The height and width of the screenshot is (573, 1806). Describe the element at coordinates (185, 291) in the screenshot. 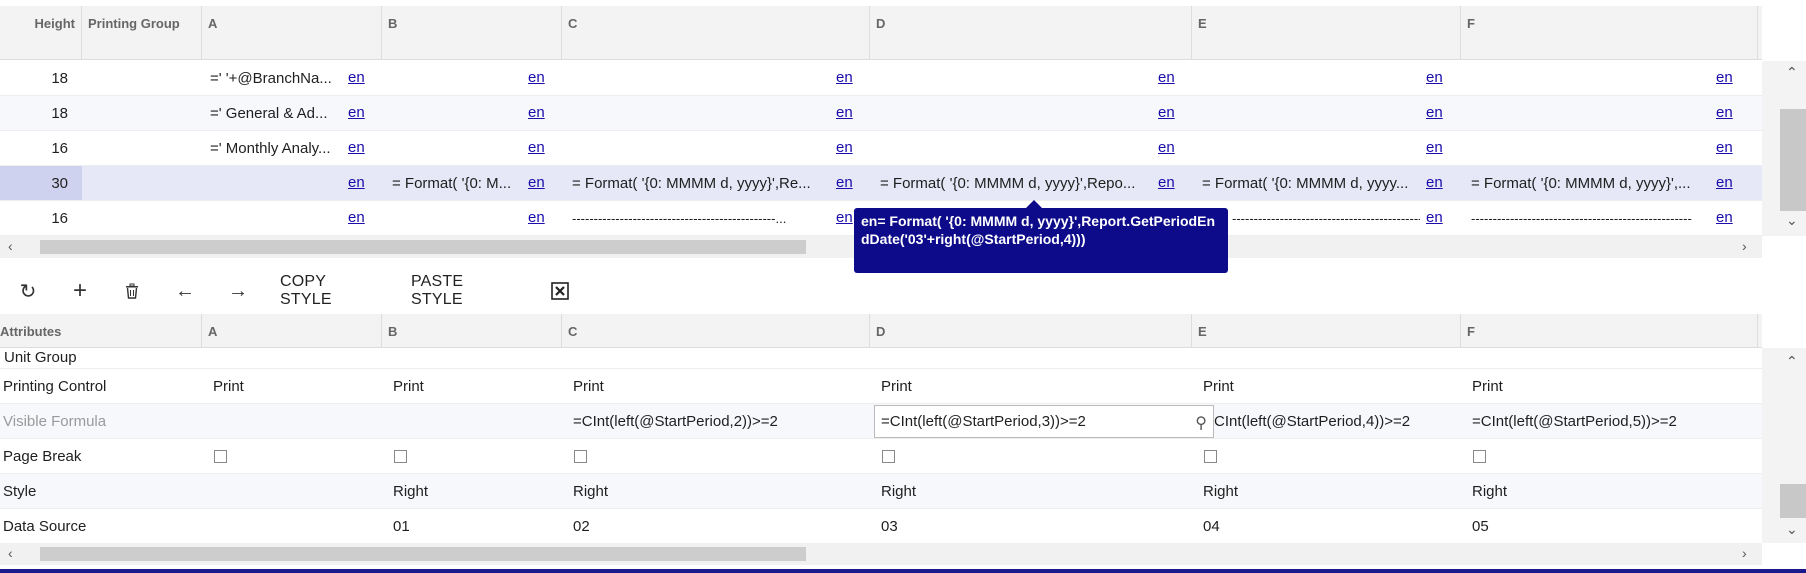

I see `move-left-button: ←` at that location.